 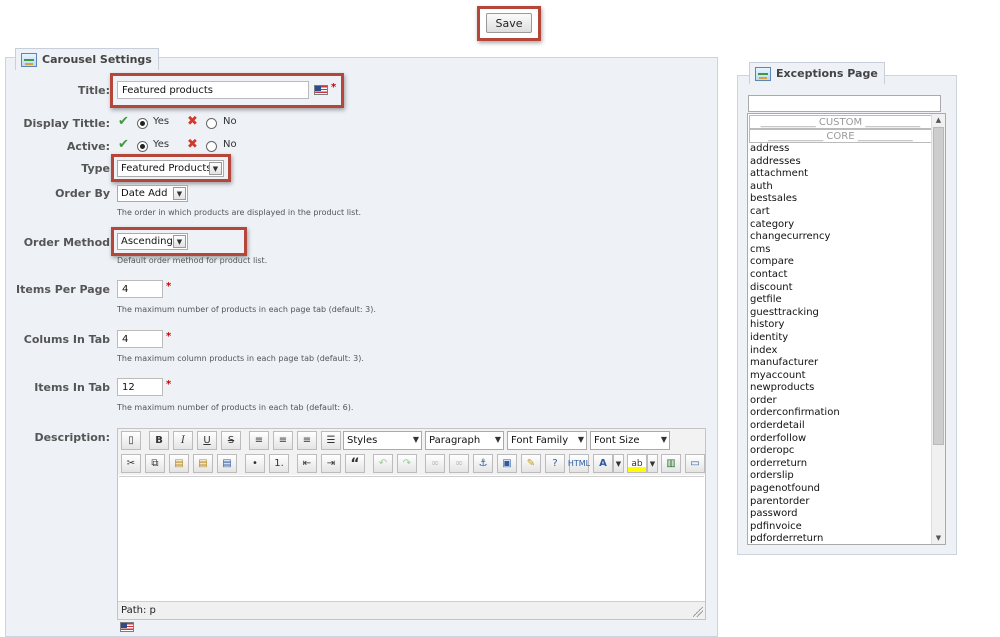 What do you see at coordinates (840, 122) in the screenshot?
I see `custom-group-header: ___________ CUSTOM ___________` at bounding box center [840, 122].